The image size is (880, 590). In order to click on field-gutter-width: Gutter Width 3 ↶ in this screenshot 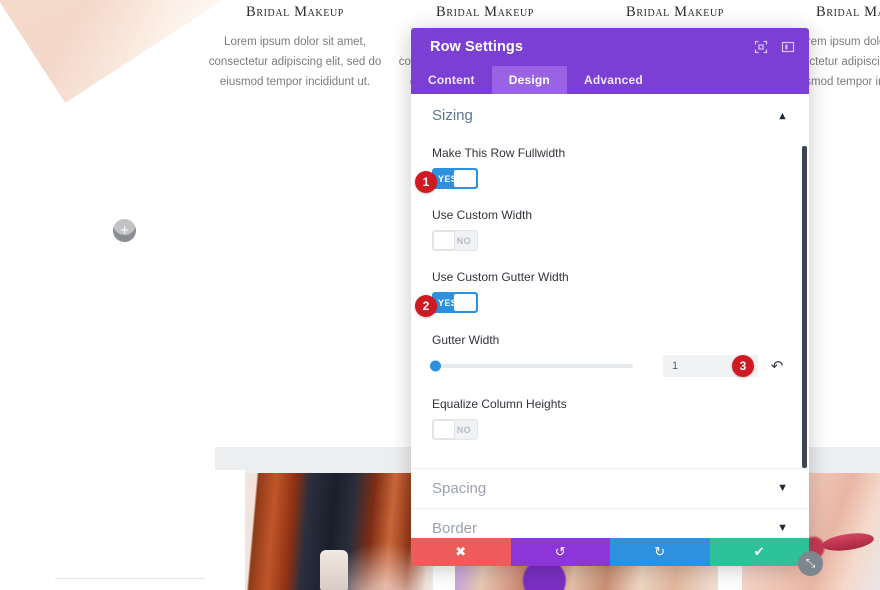, I will do `click(610, 355)`.